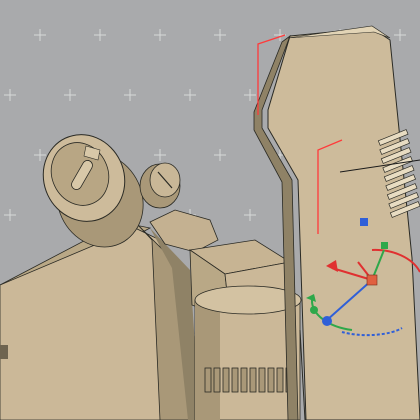  What do you see at coordinates (207, 360) in the screenshot?
I see `cylinder-shade` at bounding box center [207, 360].